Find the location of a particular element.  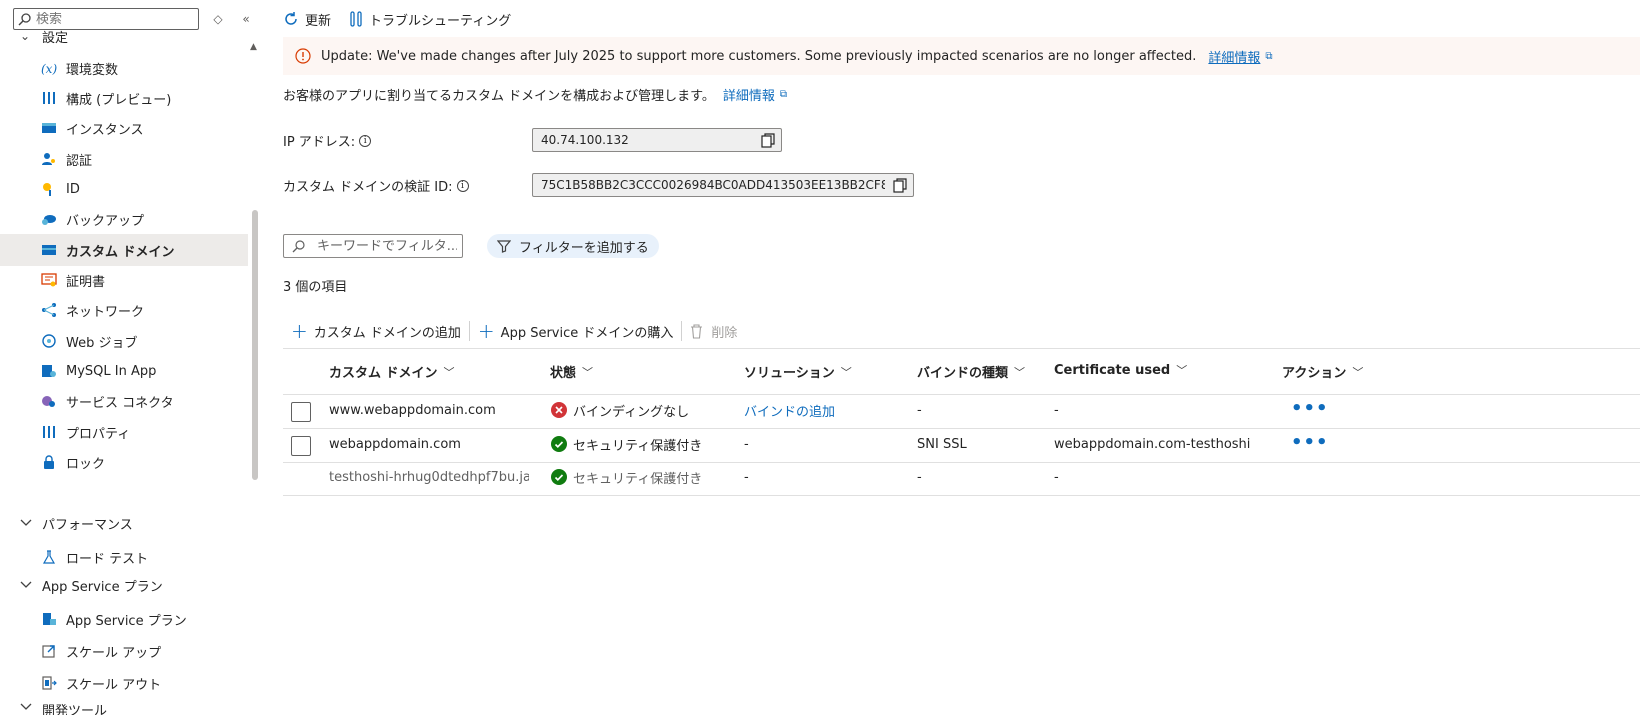

sidebar-item-label: バックアップ is located at coordinates (105, 221).